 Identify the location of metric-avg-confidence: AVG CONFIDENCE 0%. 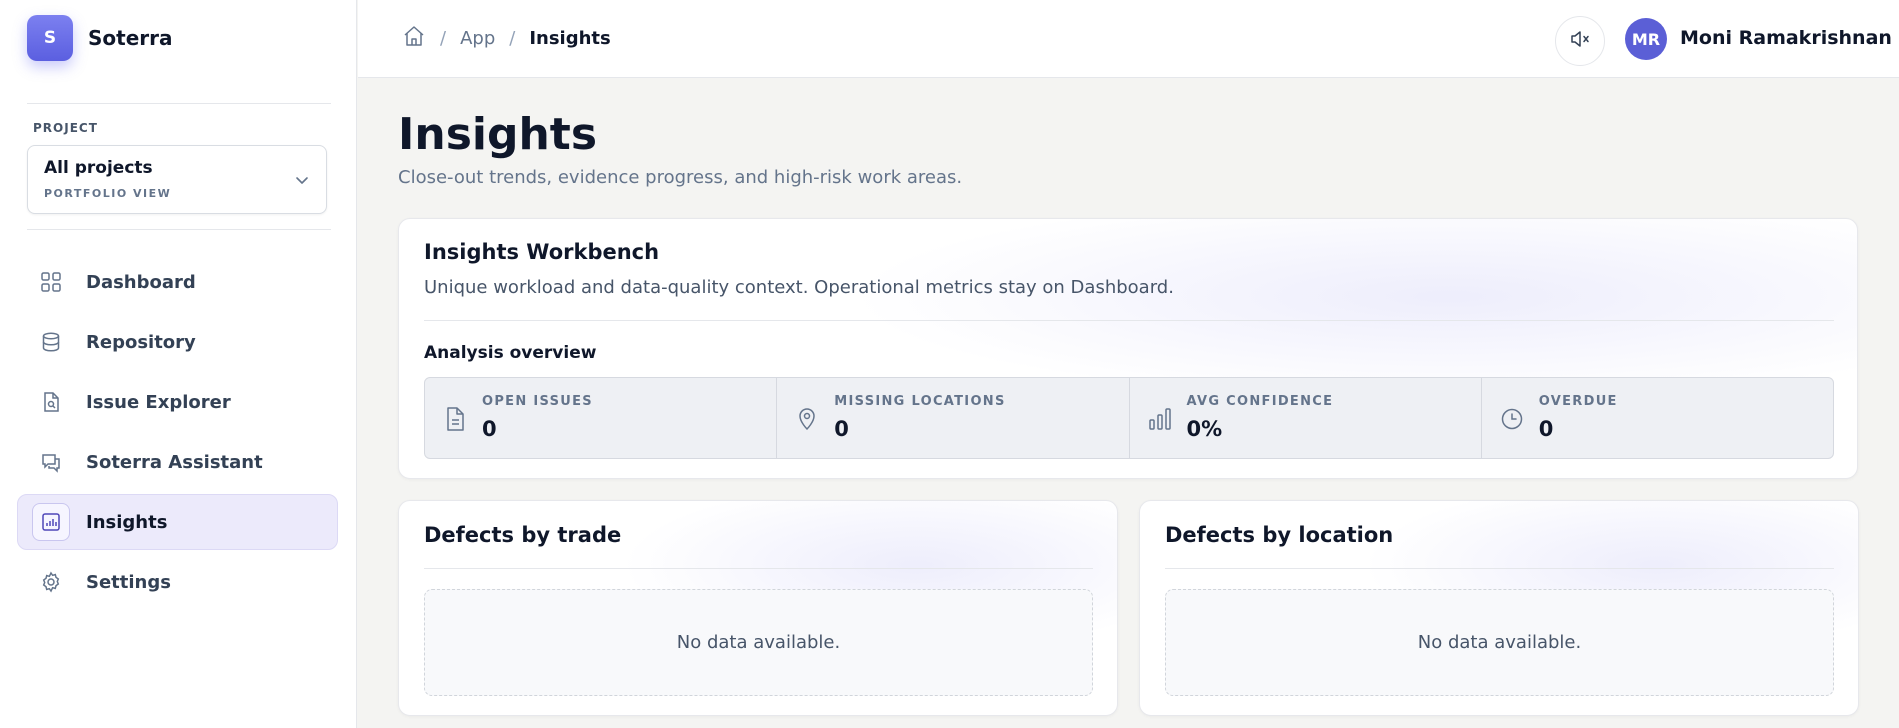
(1306, 418).